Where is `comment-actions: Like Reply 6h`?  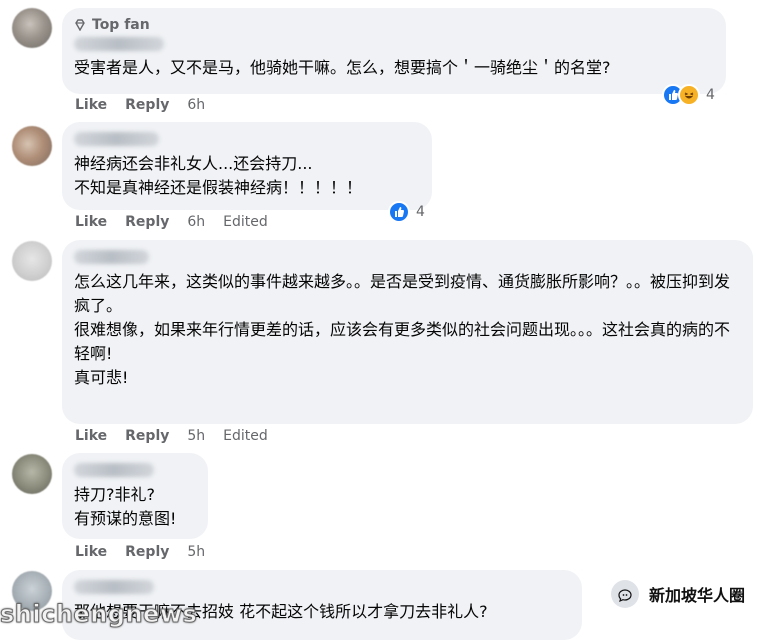
comment-actions: Like Reply 6h is located at coordinates (140, 105).